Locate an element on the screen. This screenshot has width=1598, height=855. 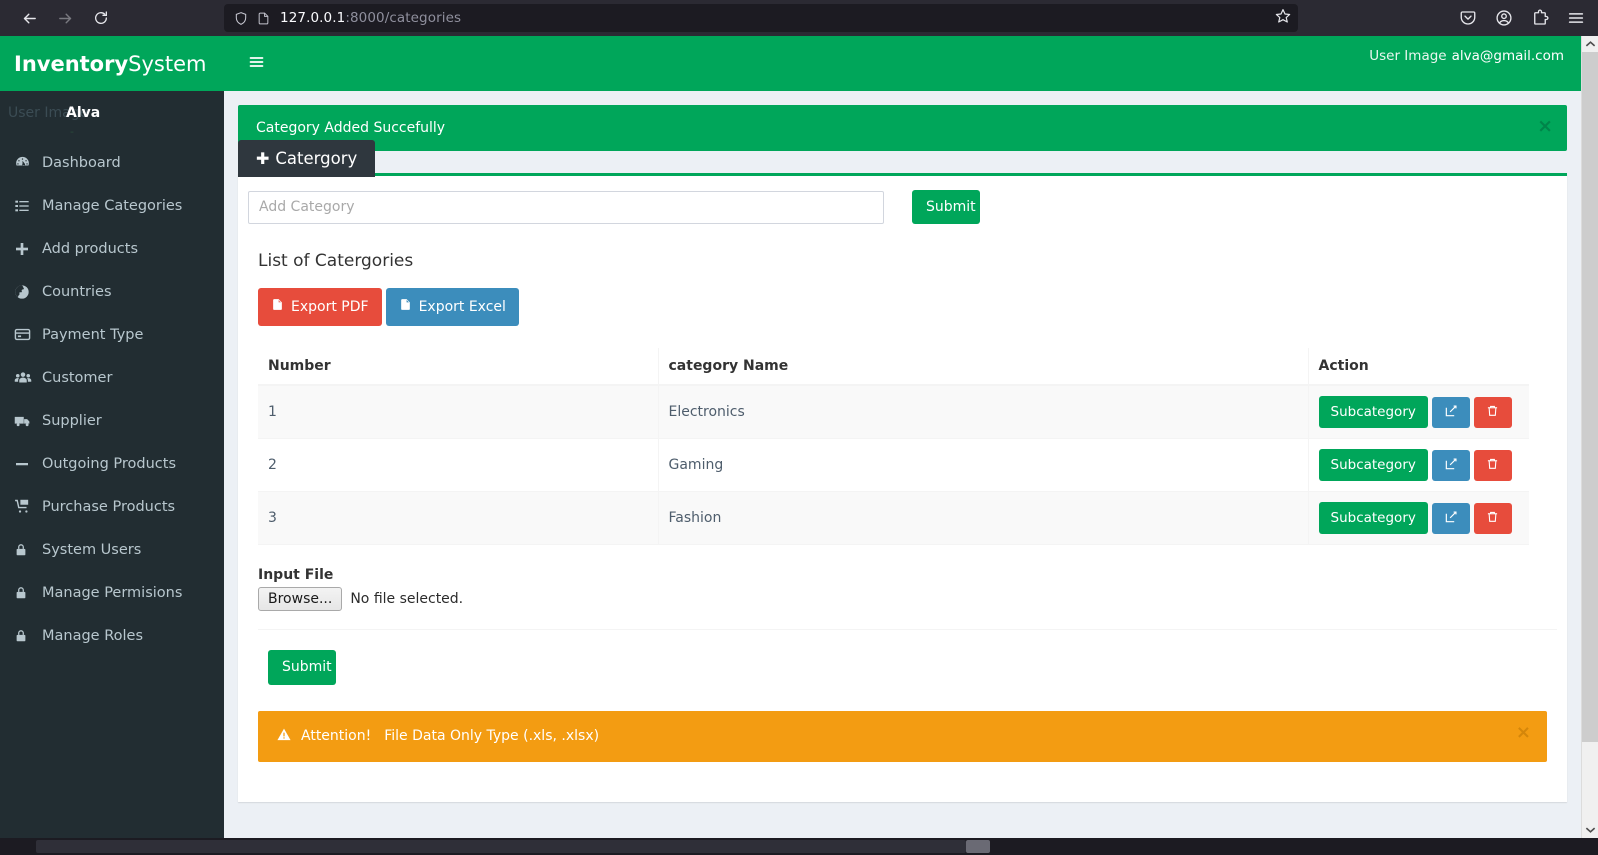
sidebar-item-label: Manage Categories is located at coordinates (112, 205).